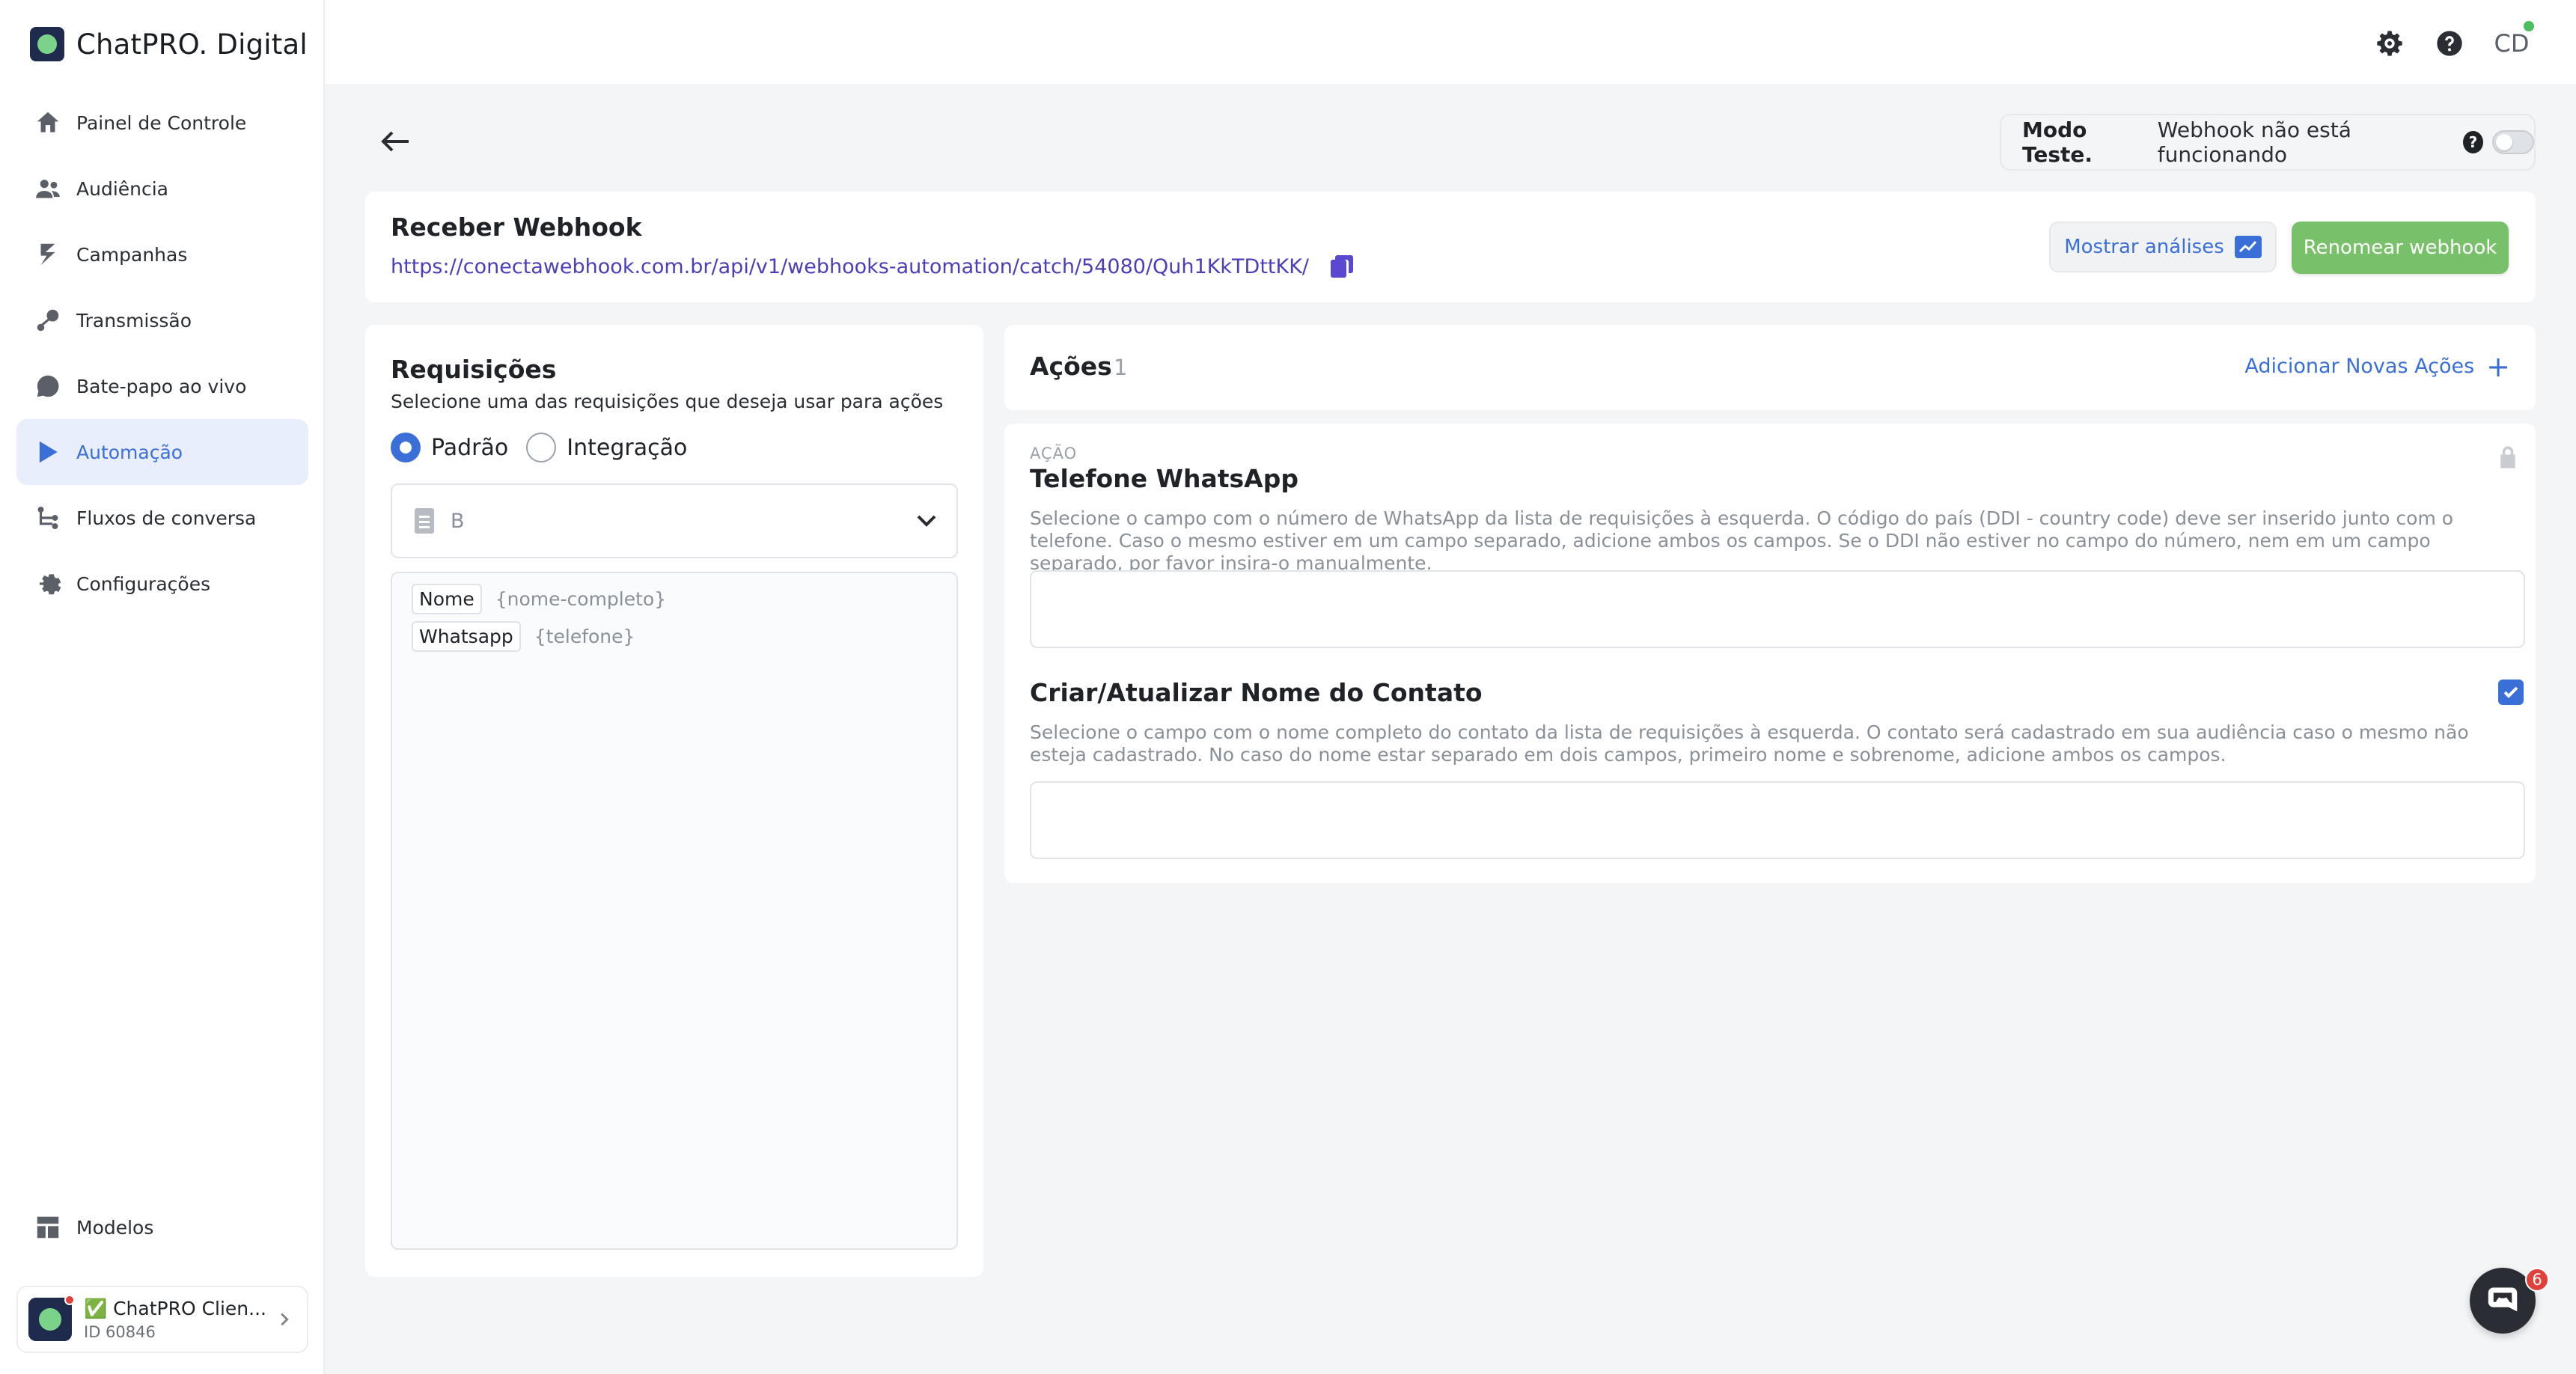 The height and width of the screenshot is (1374, 2576). I want to click on request-select-value: B, so click(458, 521).